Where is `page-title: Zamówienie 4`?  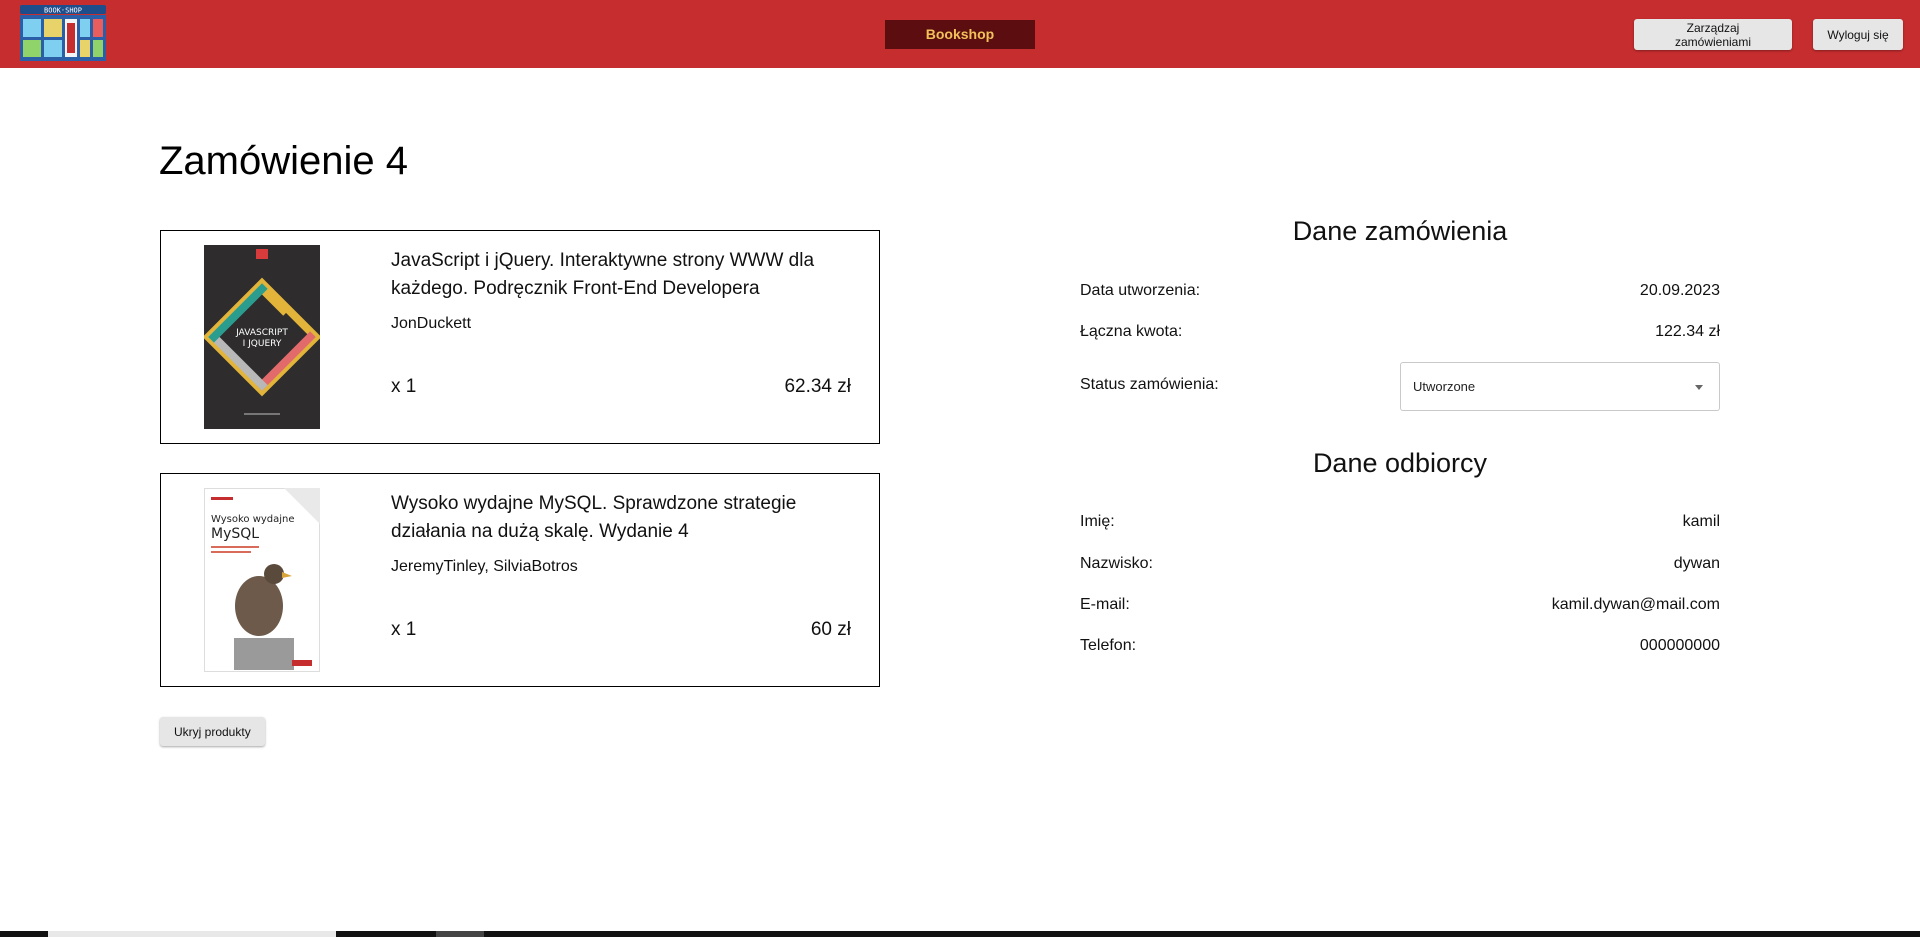 page-title: Zamówienie 4 is located at coordinates (284, 161).